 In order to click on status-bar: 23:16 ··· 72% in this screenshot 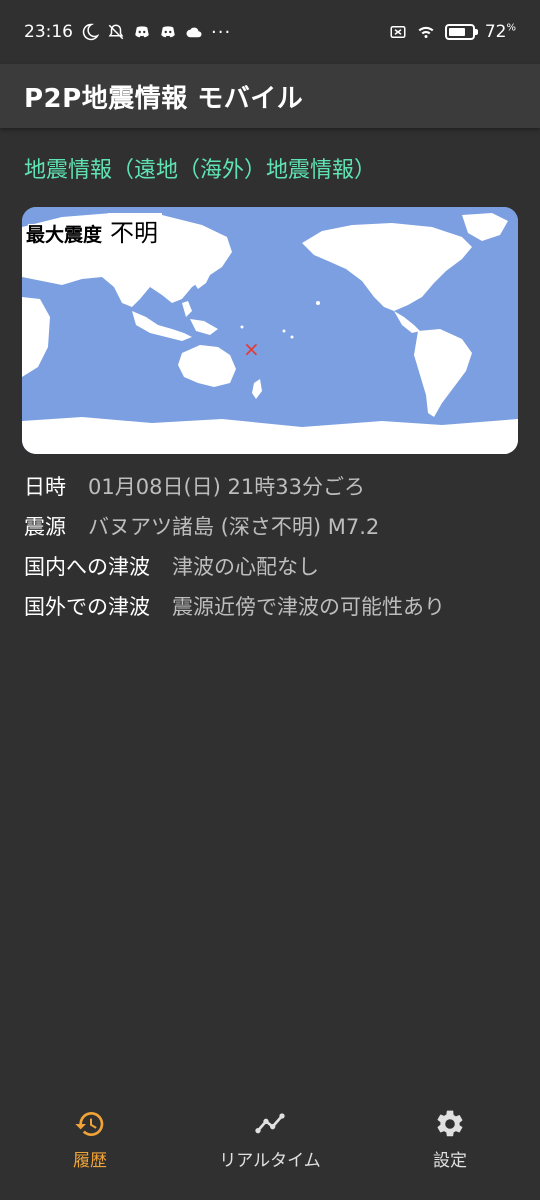, I will do `click(270, 32)`.